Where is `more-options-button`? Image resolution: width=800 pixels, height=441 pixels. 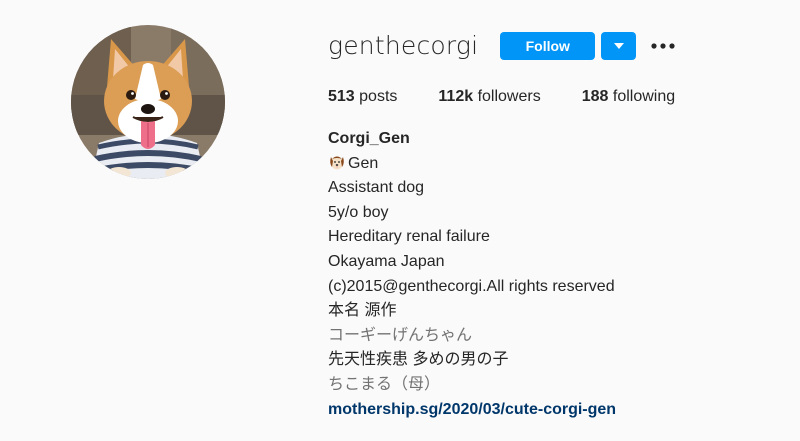
more-options-button is located at coordinates (663, 46).